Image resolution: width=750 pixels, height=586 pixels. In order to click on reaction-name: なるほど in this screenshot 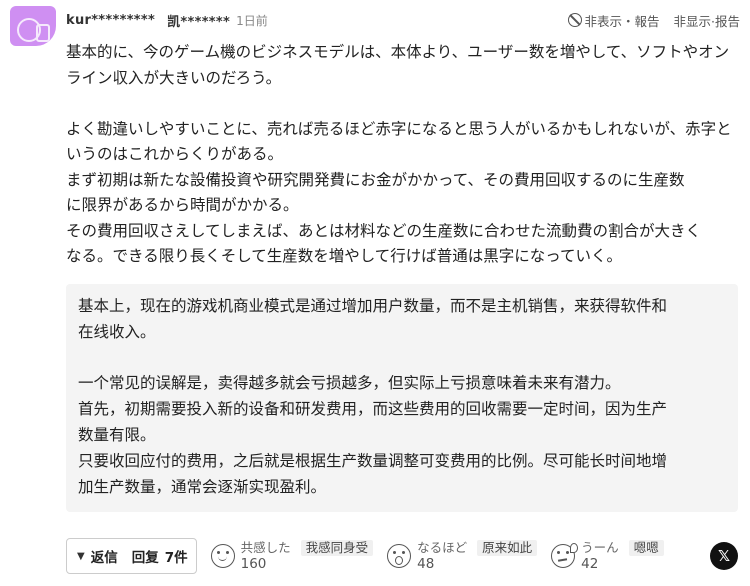, I will do `click(442, 547)`.